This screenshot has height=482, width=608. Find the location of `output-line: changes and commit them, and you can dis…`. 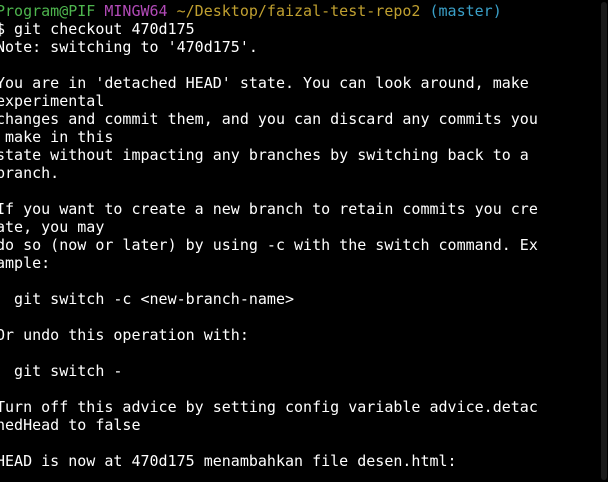

output-line: changes and commit them, and you can dis… is located at coordinates (269, 119).